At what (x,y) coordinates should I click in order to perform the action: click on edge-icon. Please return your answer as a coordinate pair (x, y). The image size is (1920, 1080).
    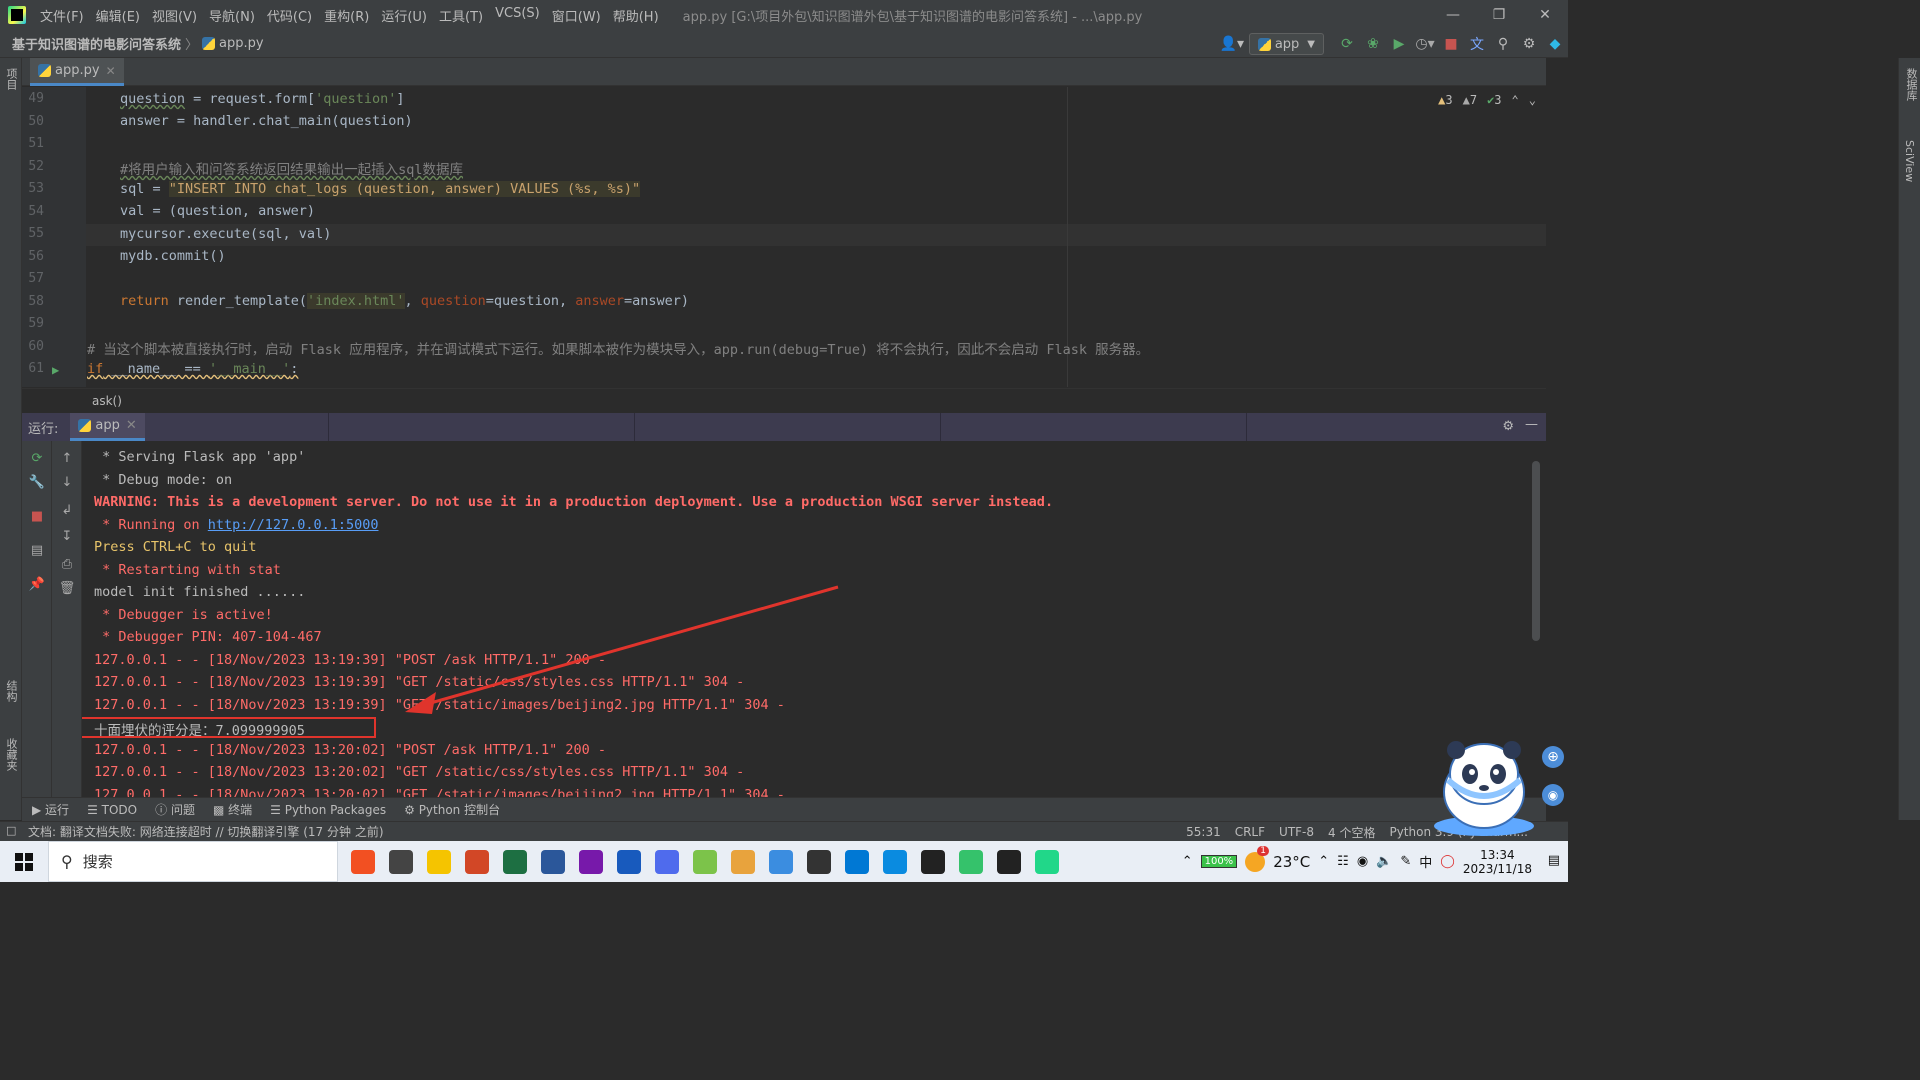
    Looking at the image, I should click on (857, 861).